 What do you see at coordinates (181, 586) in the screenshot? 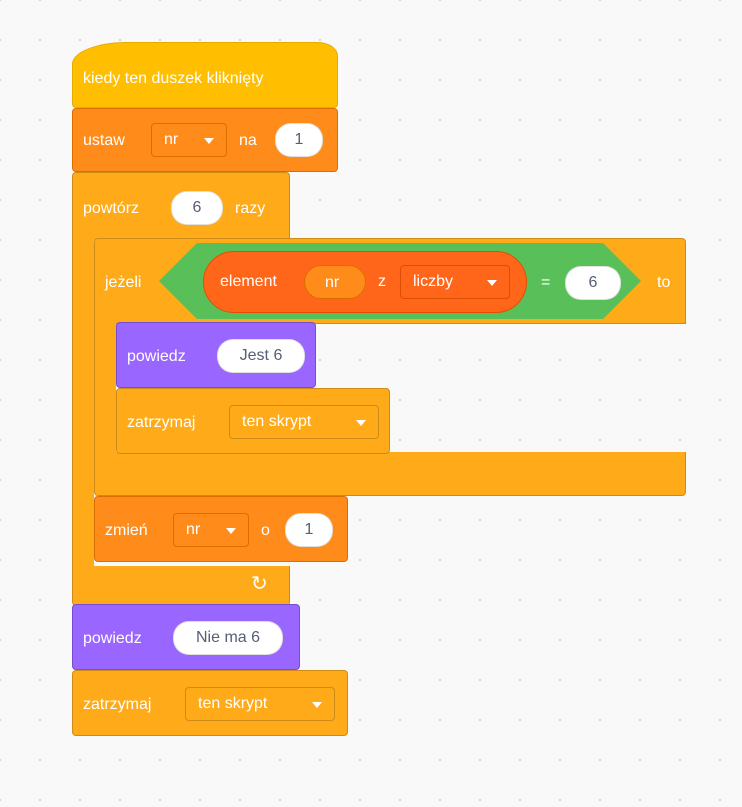
I see `repeat-block-footer: ↻` at bounding box center [181, 586].